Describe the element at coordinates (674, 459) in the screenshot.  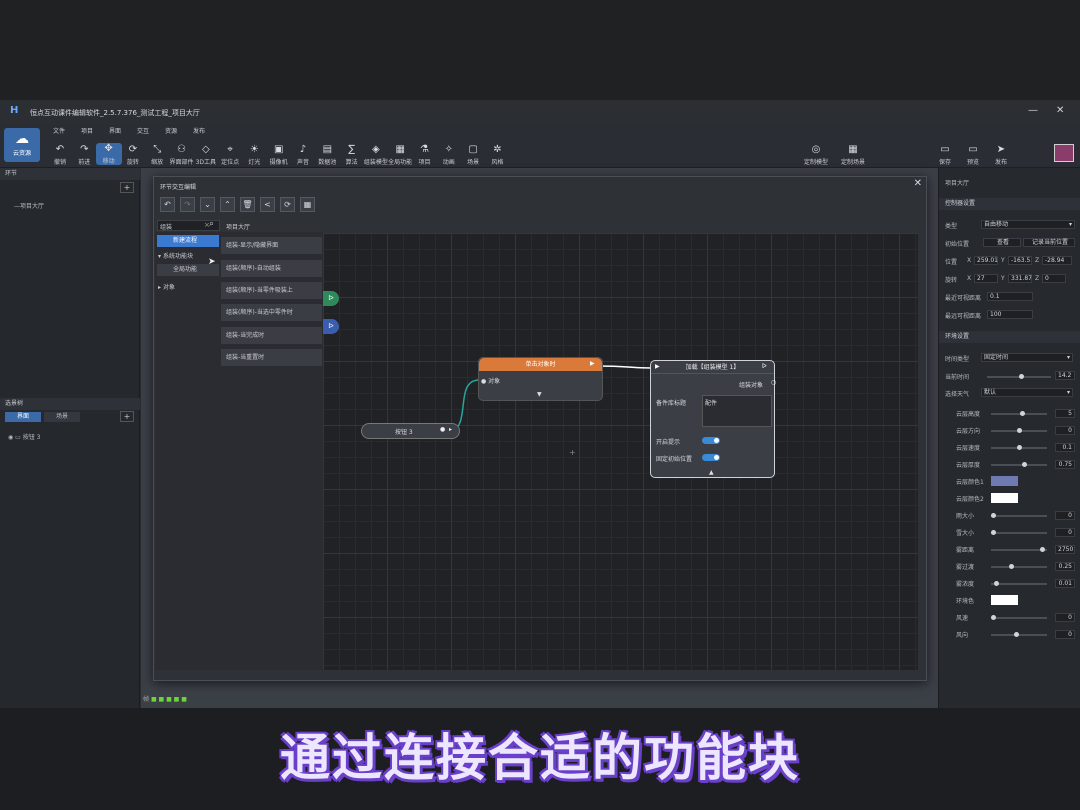
I see `toggle2-label: 固定初始位置` at that location.